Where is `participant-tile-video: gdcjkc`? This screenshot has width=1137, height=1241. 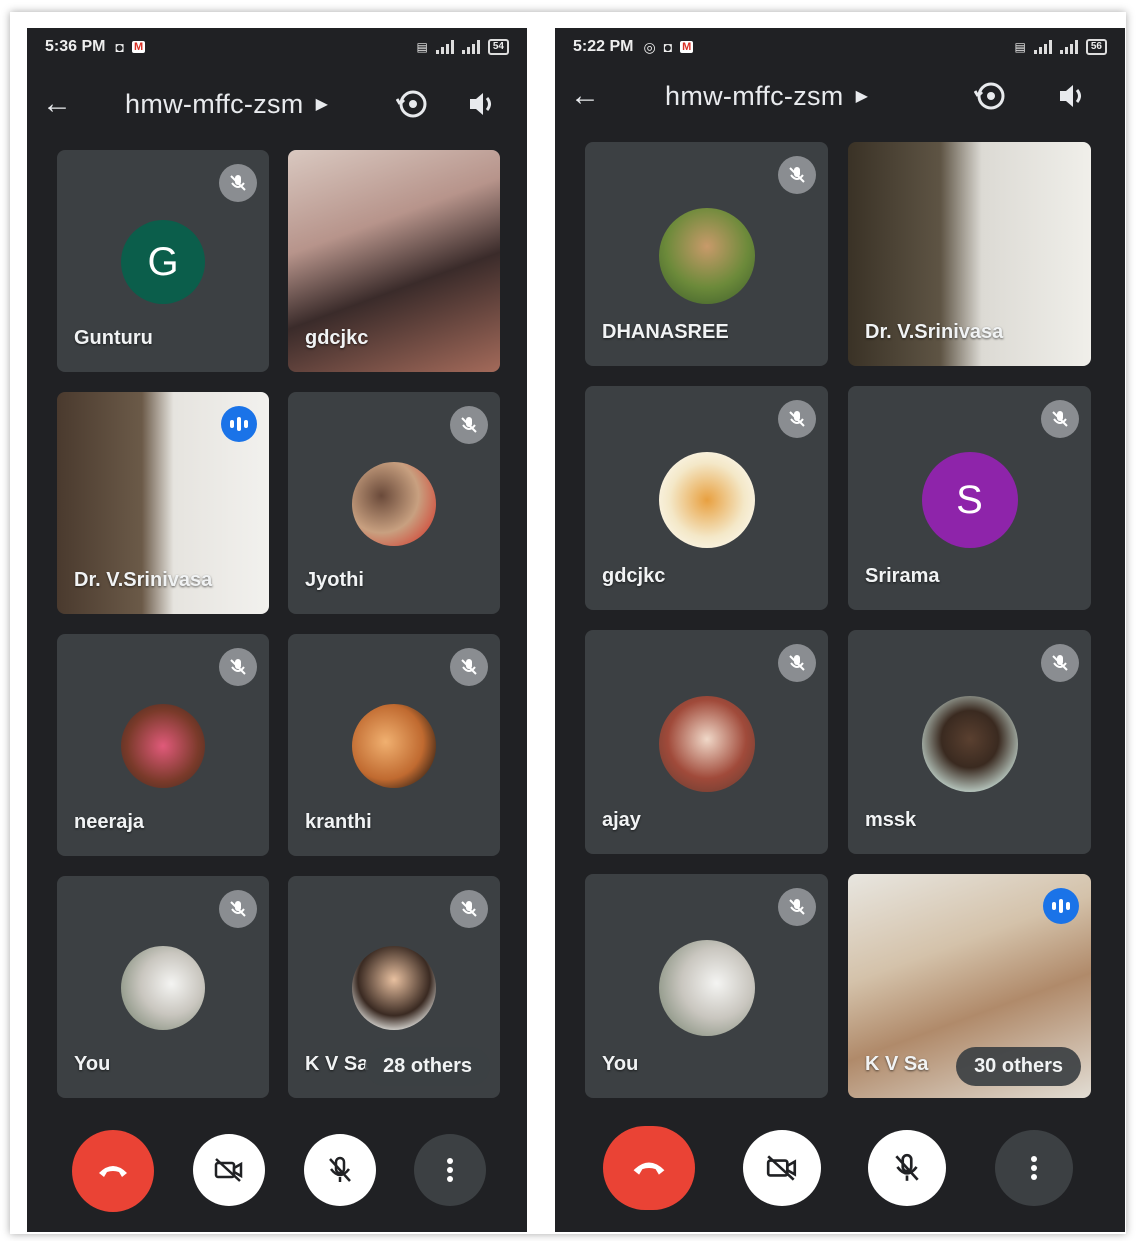 participant-tile-video: gdcjkc is located at coordinates (394, 261).